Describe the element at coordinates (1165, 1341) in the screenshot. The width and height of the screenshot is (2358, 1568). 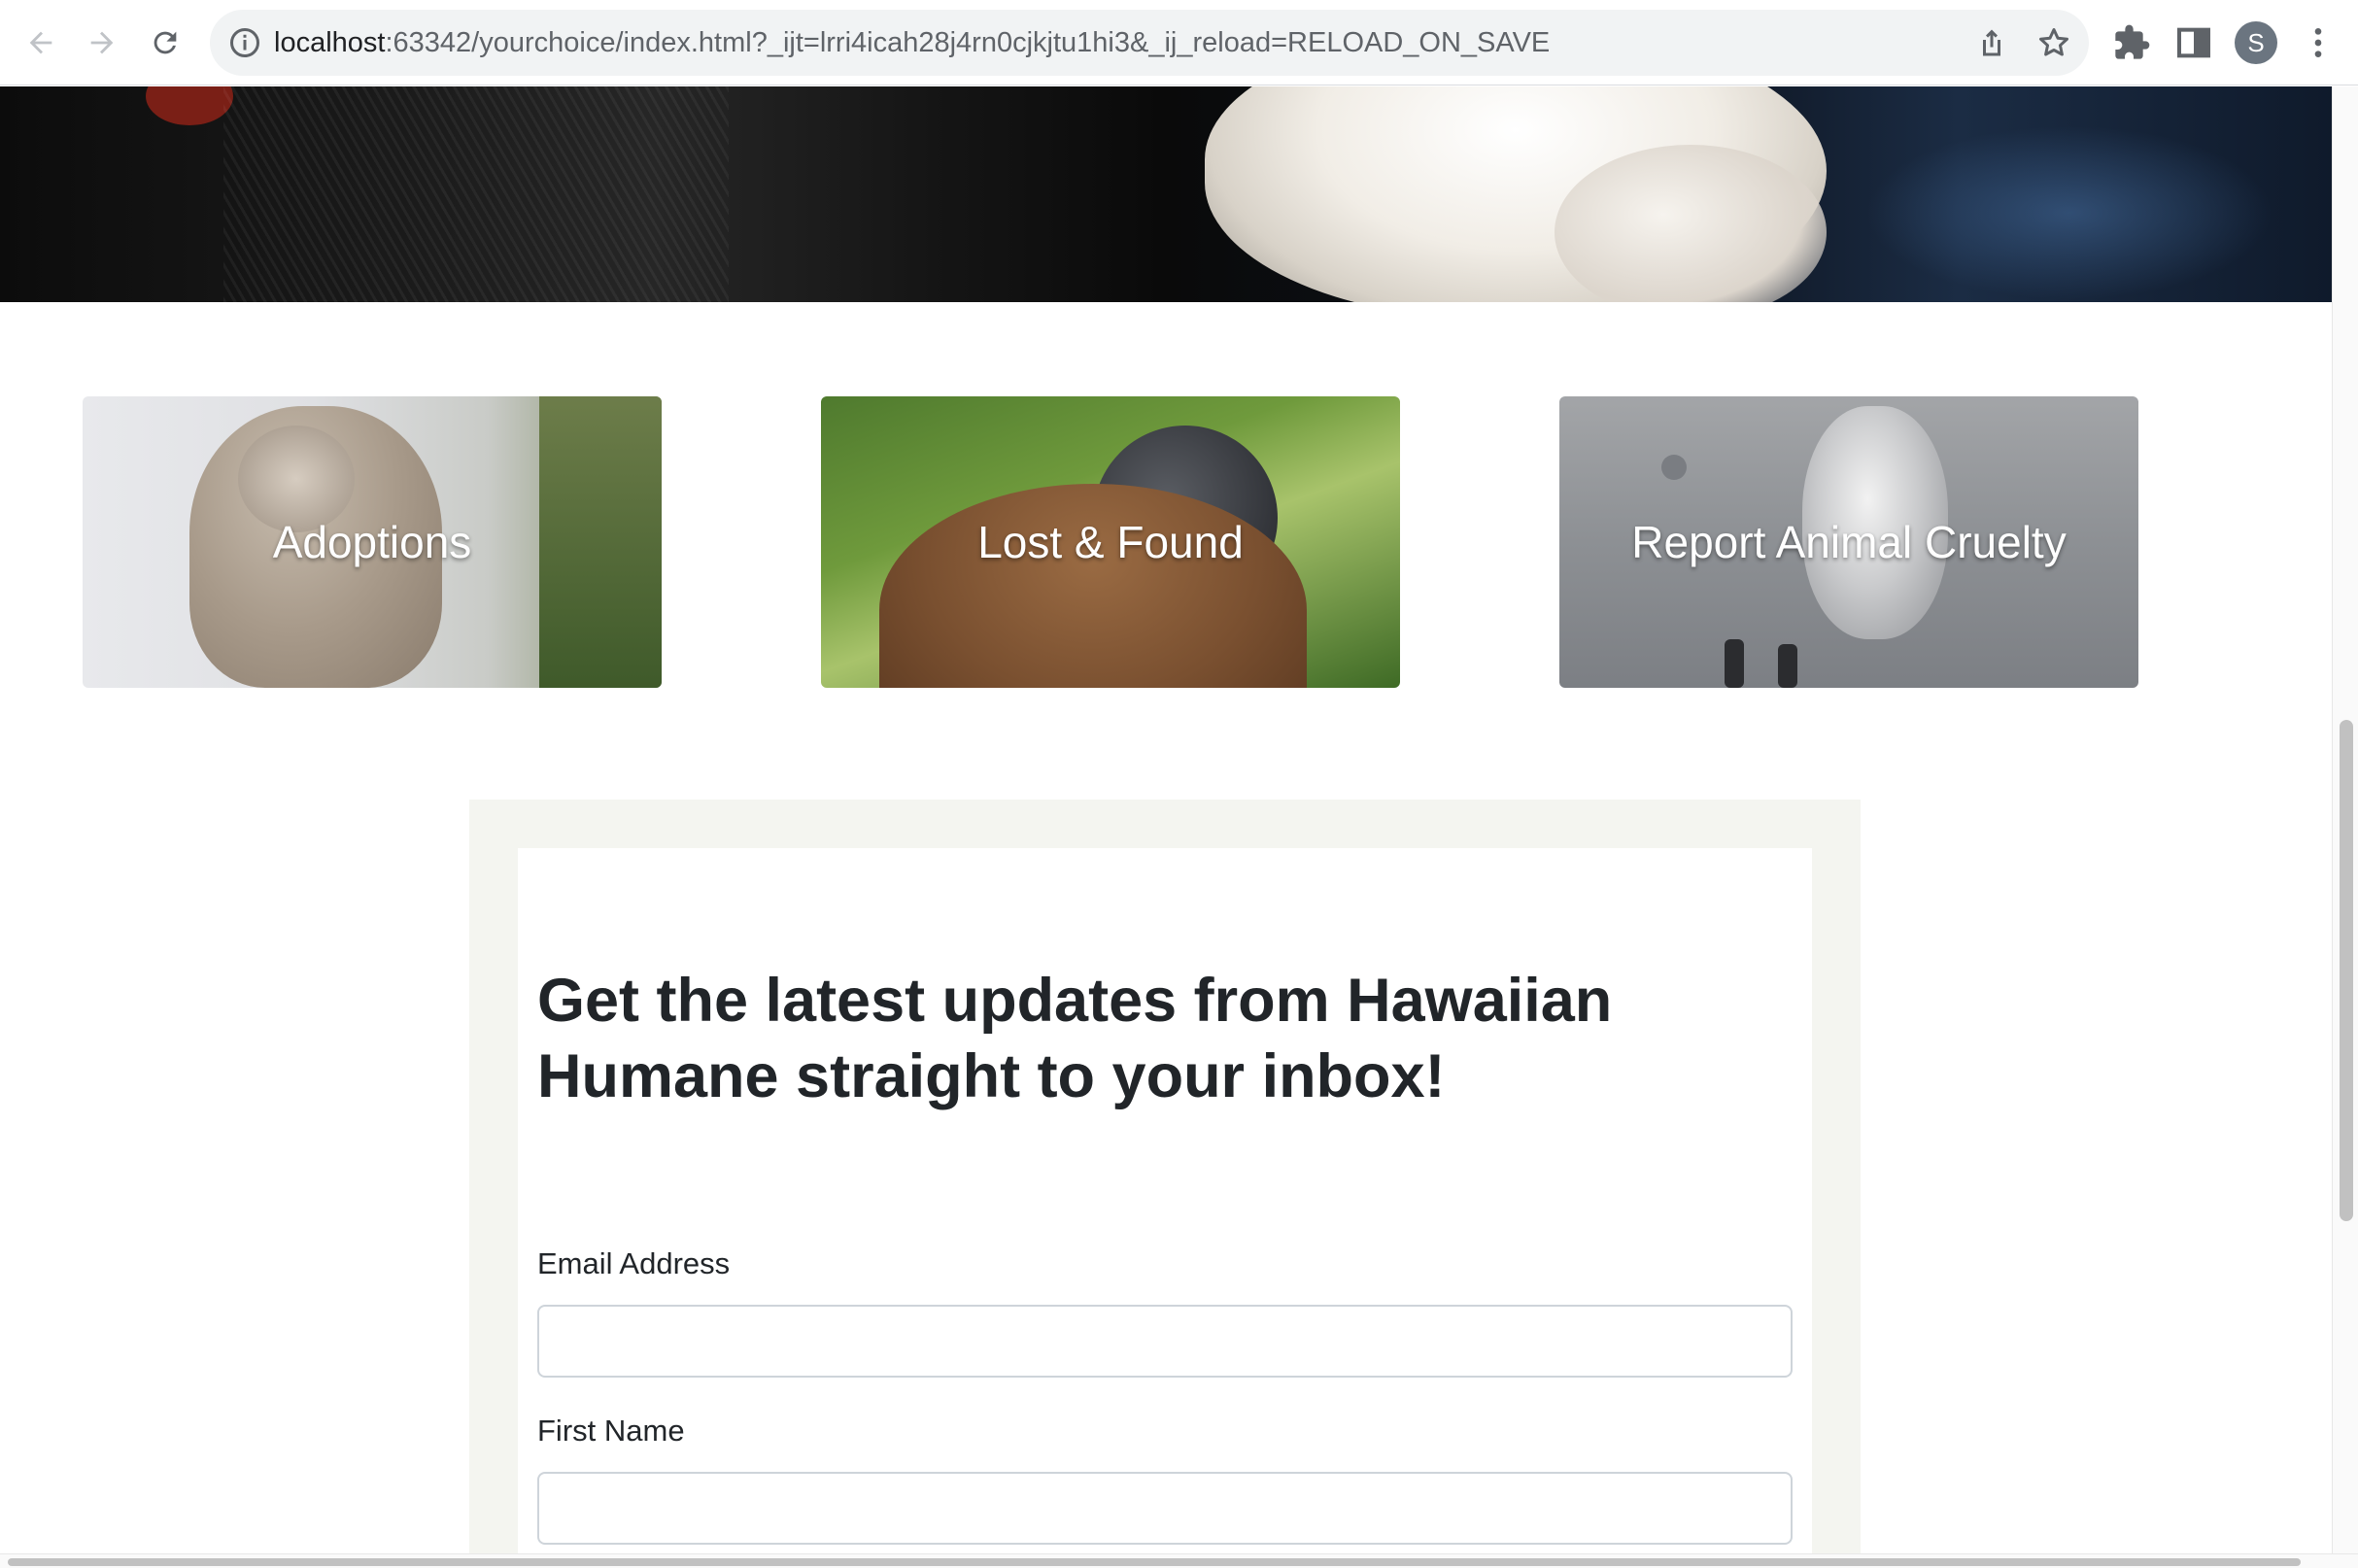
I see `email-field` at that location.